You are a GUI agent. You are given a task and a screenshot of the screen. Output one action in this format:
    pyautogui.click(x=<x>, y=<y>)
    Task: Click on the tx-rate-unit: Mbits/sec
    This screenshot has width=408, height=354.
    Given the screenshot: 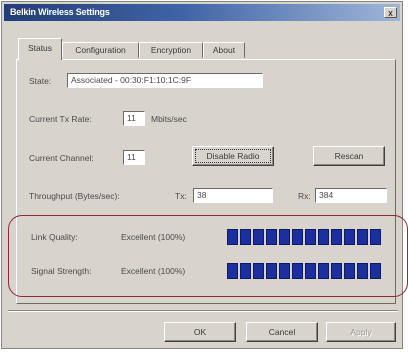 What is the action you would take?
    pyautogui.click(x=169, y=119)
    